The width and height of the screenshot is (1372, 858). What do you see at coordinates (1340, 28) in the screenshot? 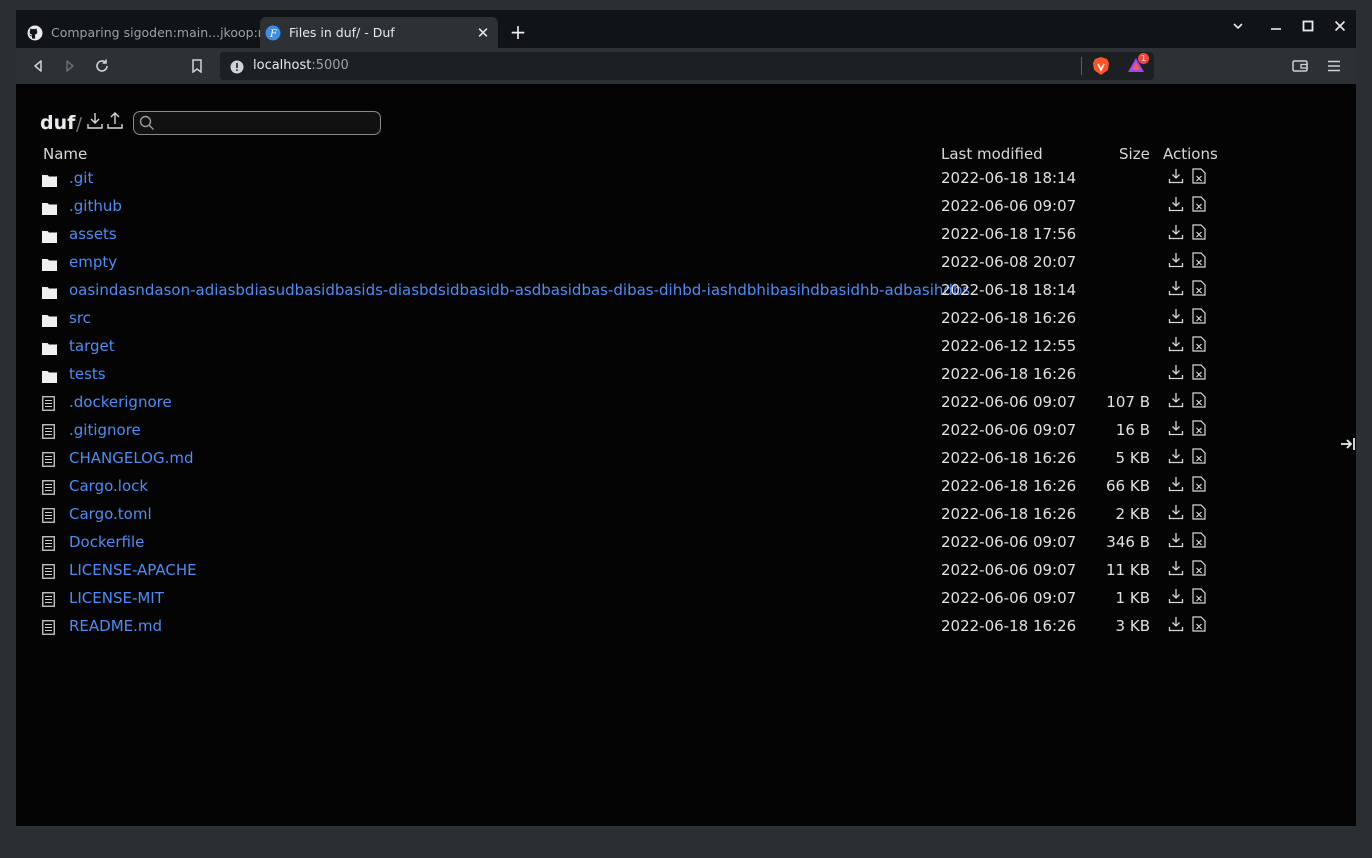
I see `close-window-icon` at bounding box center [1340, 28].